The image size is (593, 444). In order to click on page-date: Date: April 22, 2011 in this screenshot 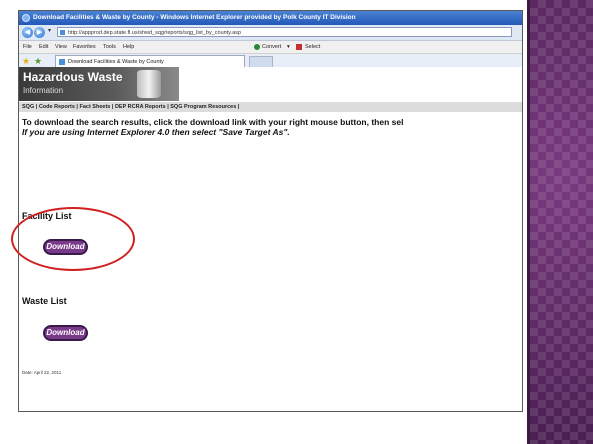, I will do `click(42, 372)`.